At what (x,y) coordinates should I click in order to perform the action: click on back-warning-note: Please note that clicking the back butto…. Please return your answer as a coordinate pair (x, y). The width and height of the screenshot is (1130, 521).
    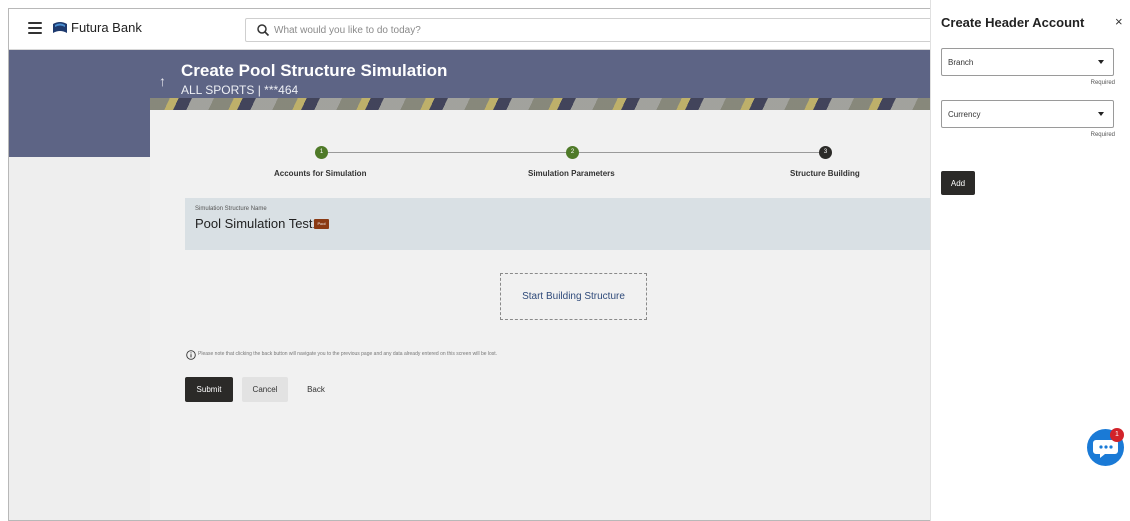
    Looking at the image, I should click on (348, 354).